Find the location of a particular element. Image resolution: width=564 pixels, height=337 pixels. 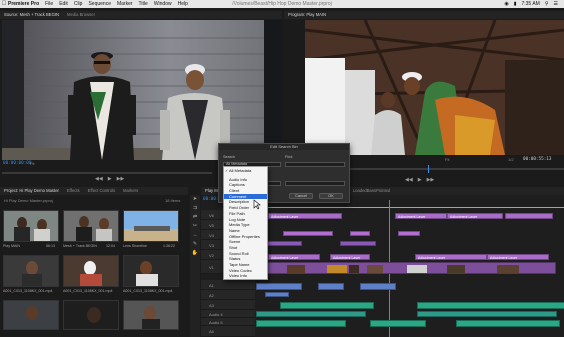

clip-adjustment-layer is located at coordinates (529, 216).